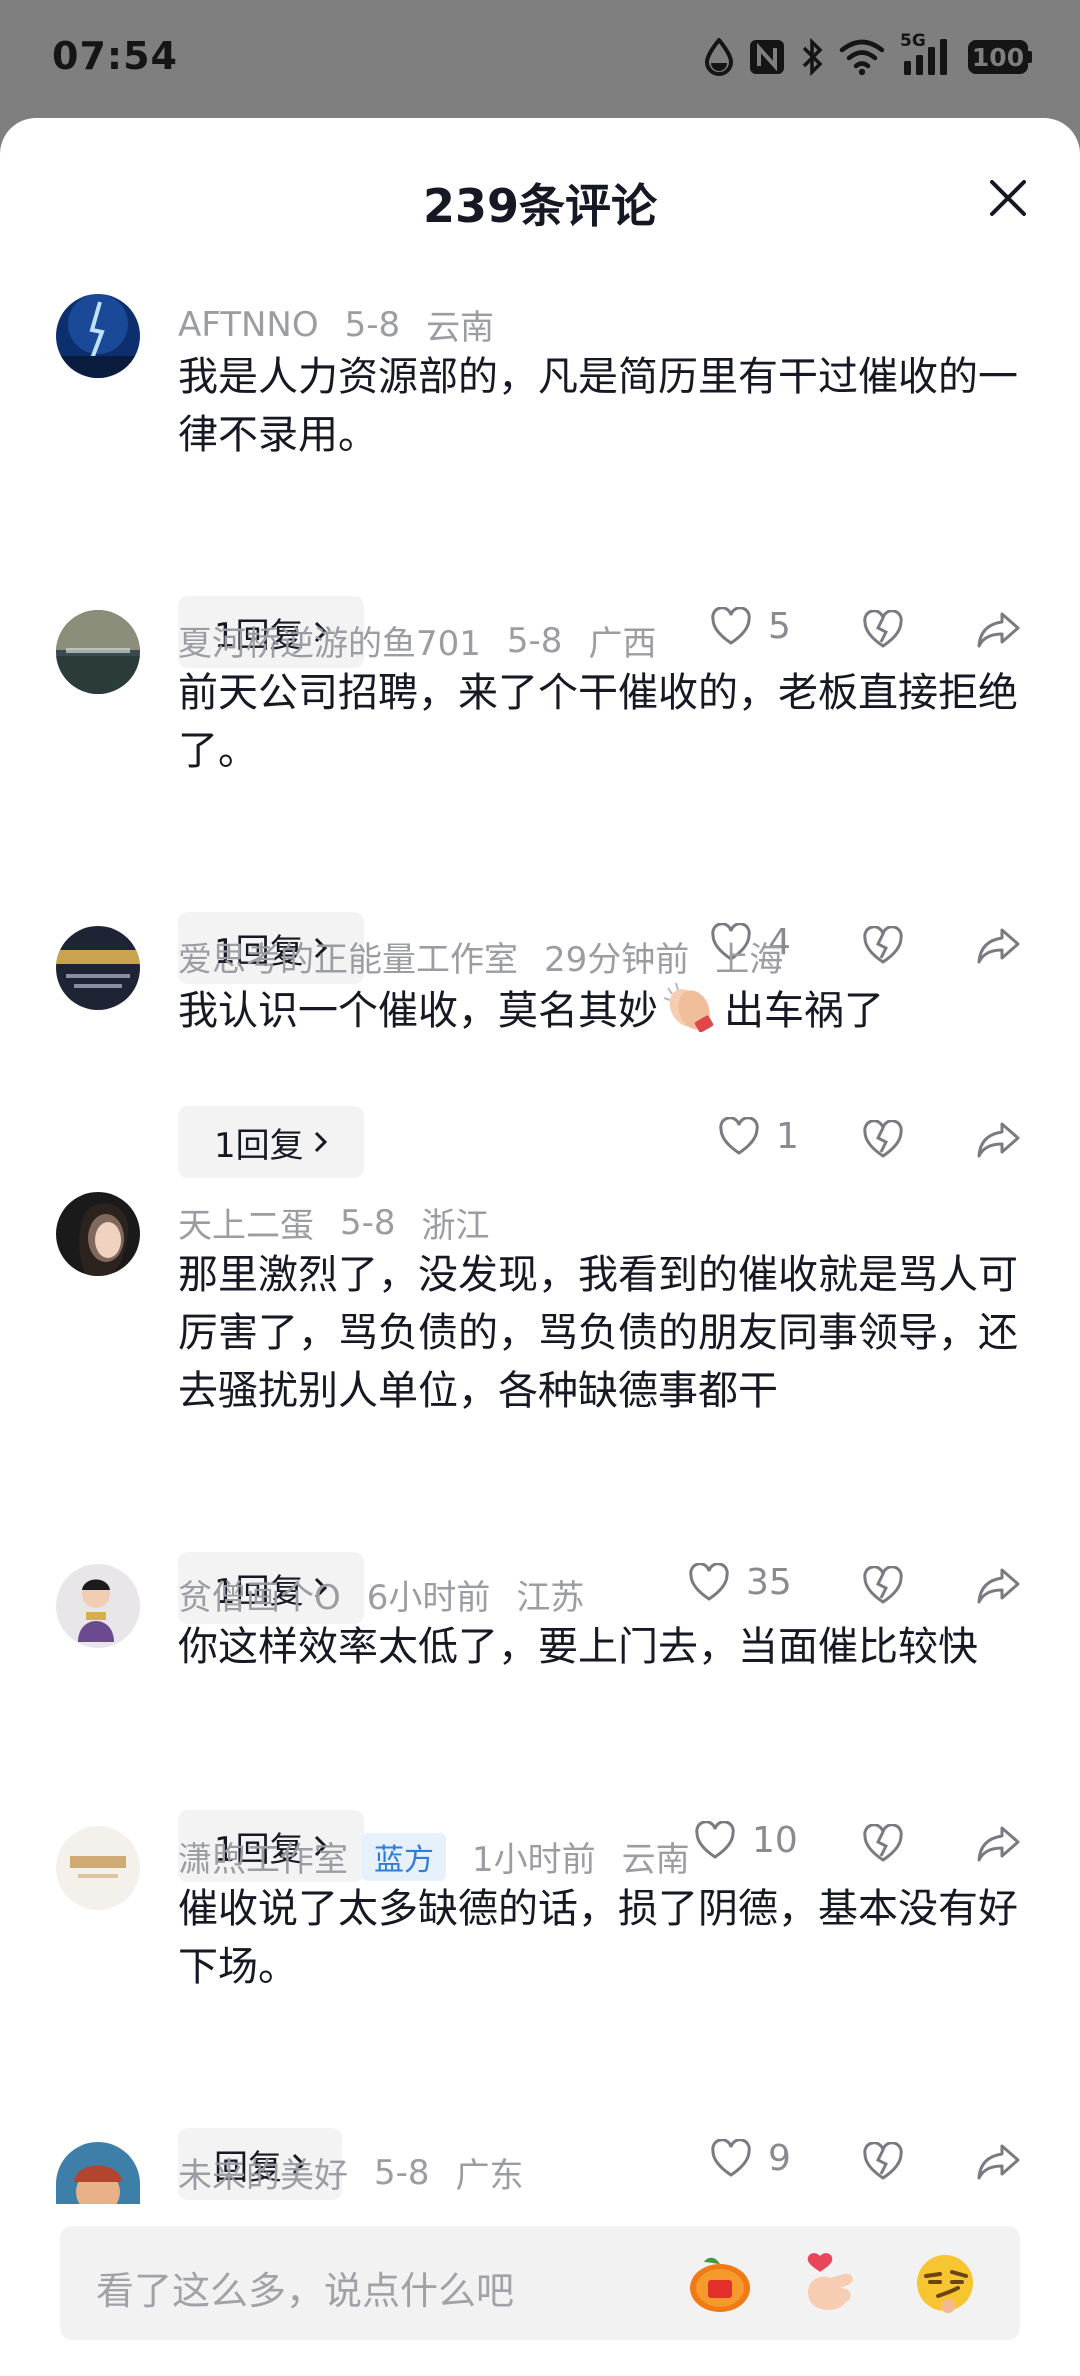 This screenshot has height=2376, width=1080. What do you see at coordinates (739, 1135) in the screenshot?
I see `heart-icon` at bounding box center [739, 1135].